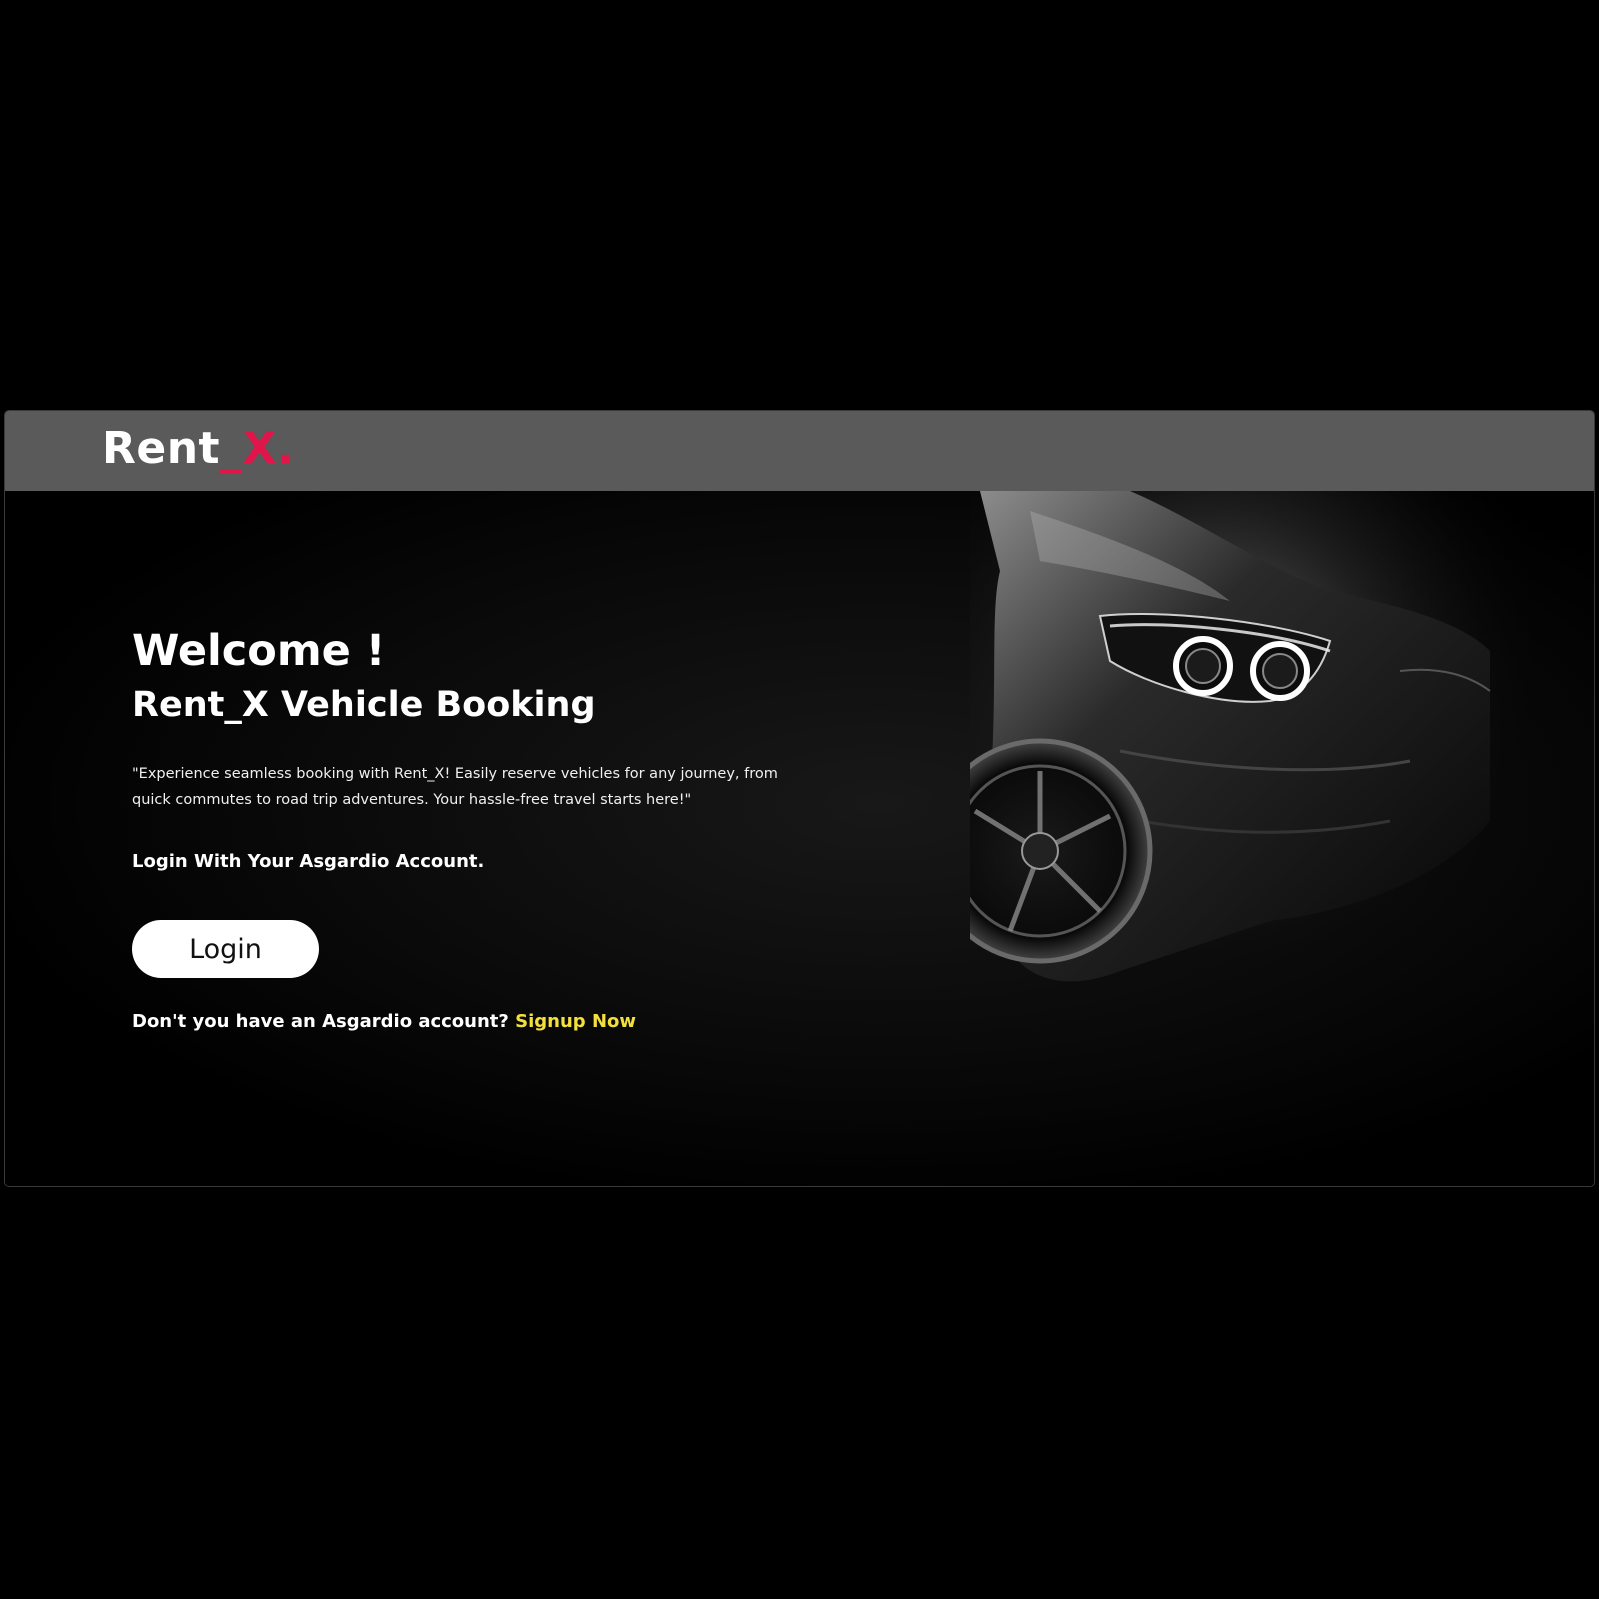 This screenshot has width=1599, height=1599. I want to click on brand-logo: Rent_X., so click(198, 448).